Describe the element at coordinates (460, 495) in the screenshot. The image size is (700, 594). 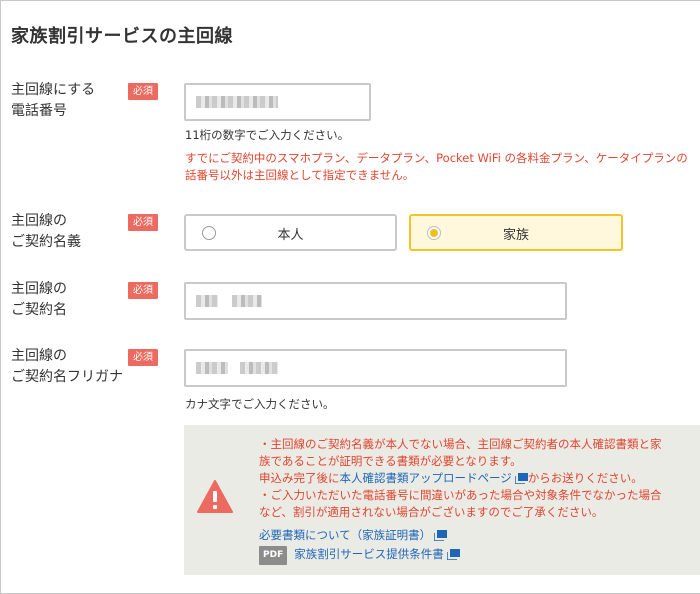
I see `notice-line4: ・ご入力いただいた電話番号に間違いがあった場合や対象条件でなかった場合` at that location.